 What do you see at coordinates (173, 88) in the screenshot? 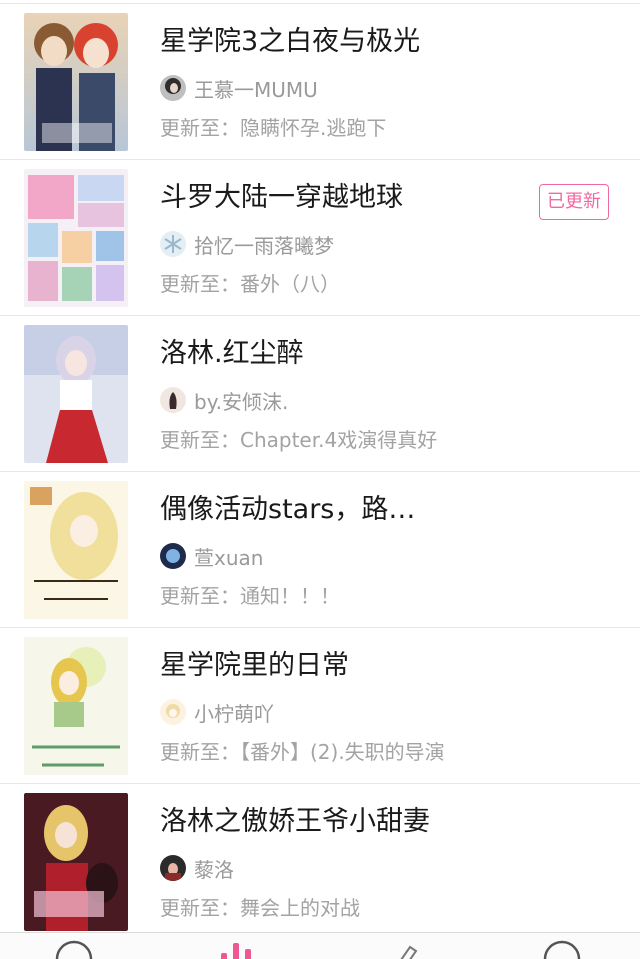
I see `dark-hair-avatar` at bounding box center [173, 88].